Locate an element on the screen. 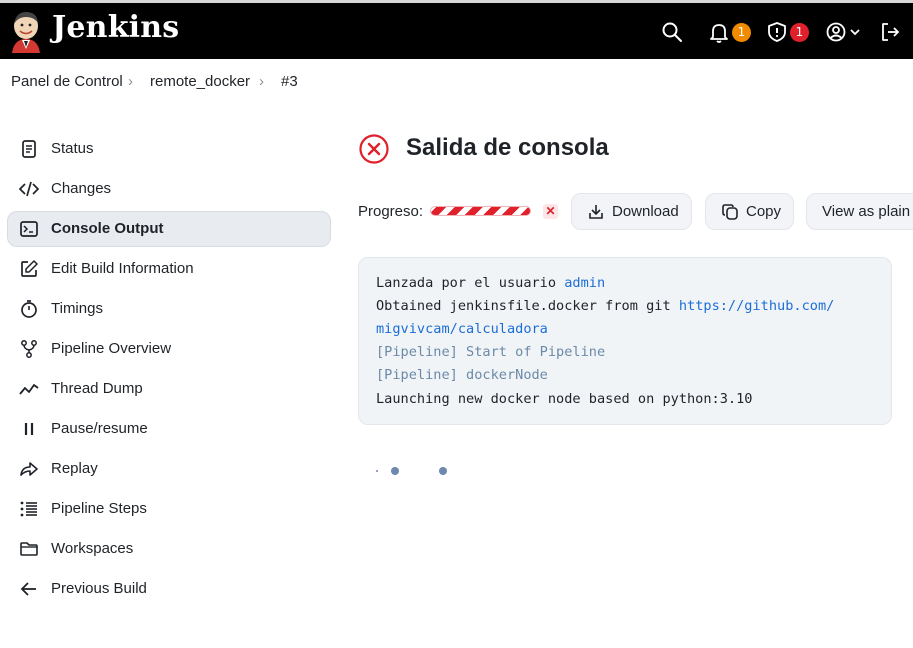 The image size is (913, 648). sidebar-item-previous-build: Previous Build is located at coordinates (169, 589).